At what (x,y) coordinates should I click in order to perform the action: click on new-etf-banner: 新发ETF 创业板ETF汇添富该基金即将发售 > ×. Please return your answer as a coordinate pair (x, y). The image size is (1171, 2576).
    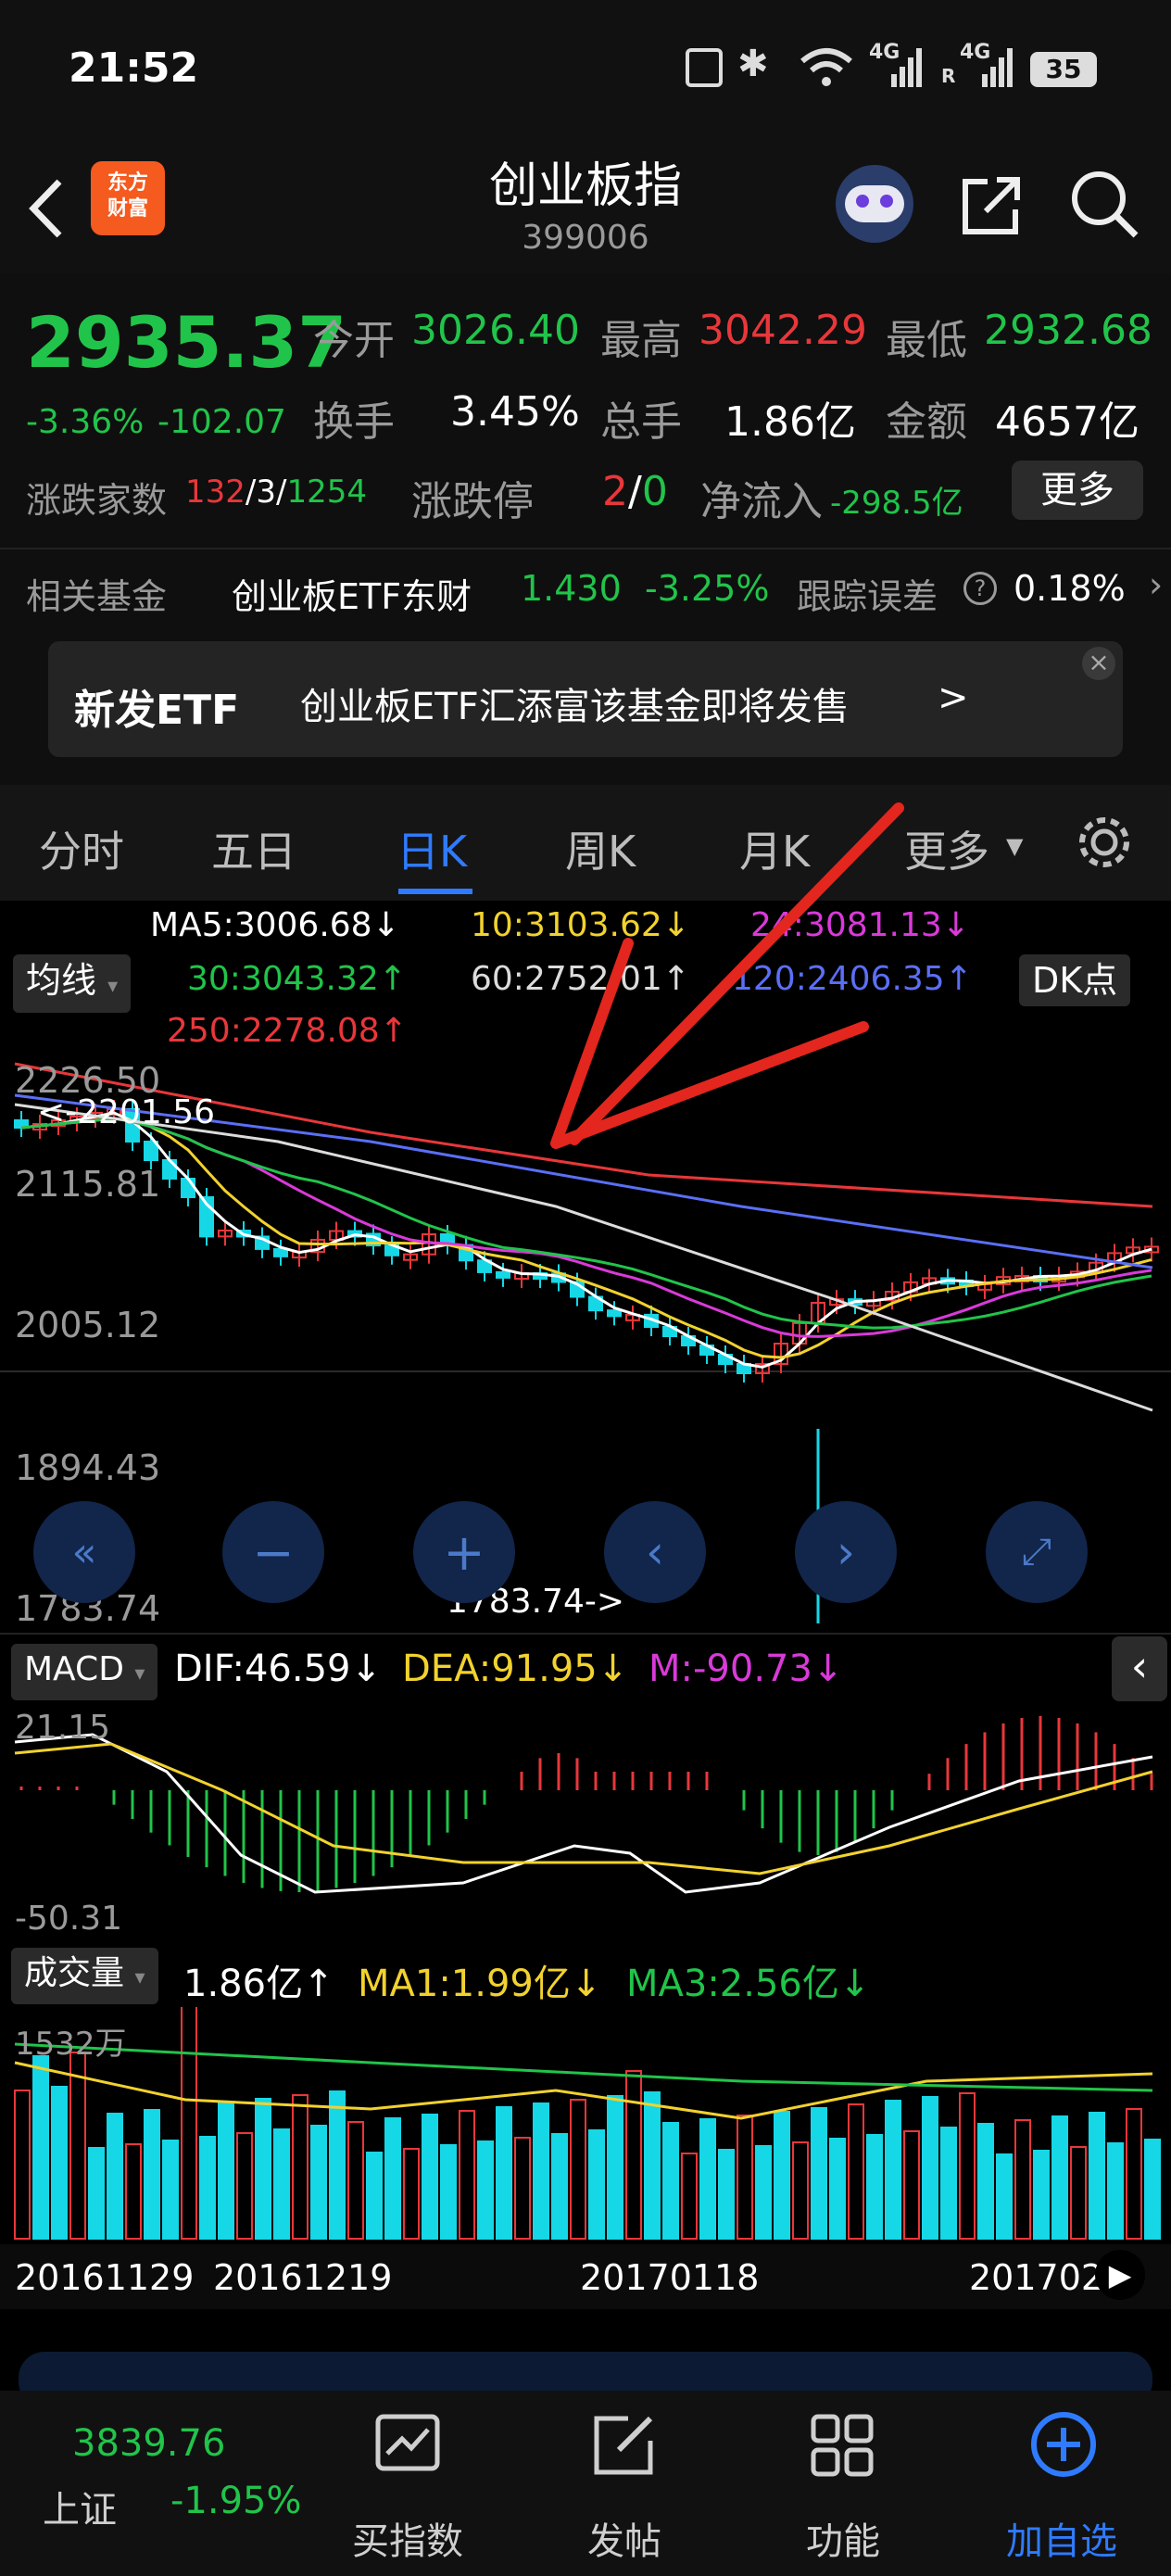
    Looking at the image, I should click on (585, 699).